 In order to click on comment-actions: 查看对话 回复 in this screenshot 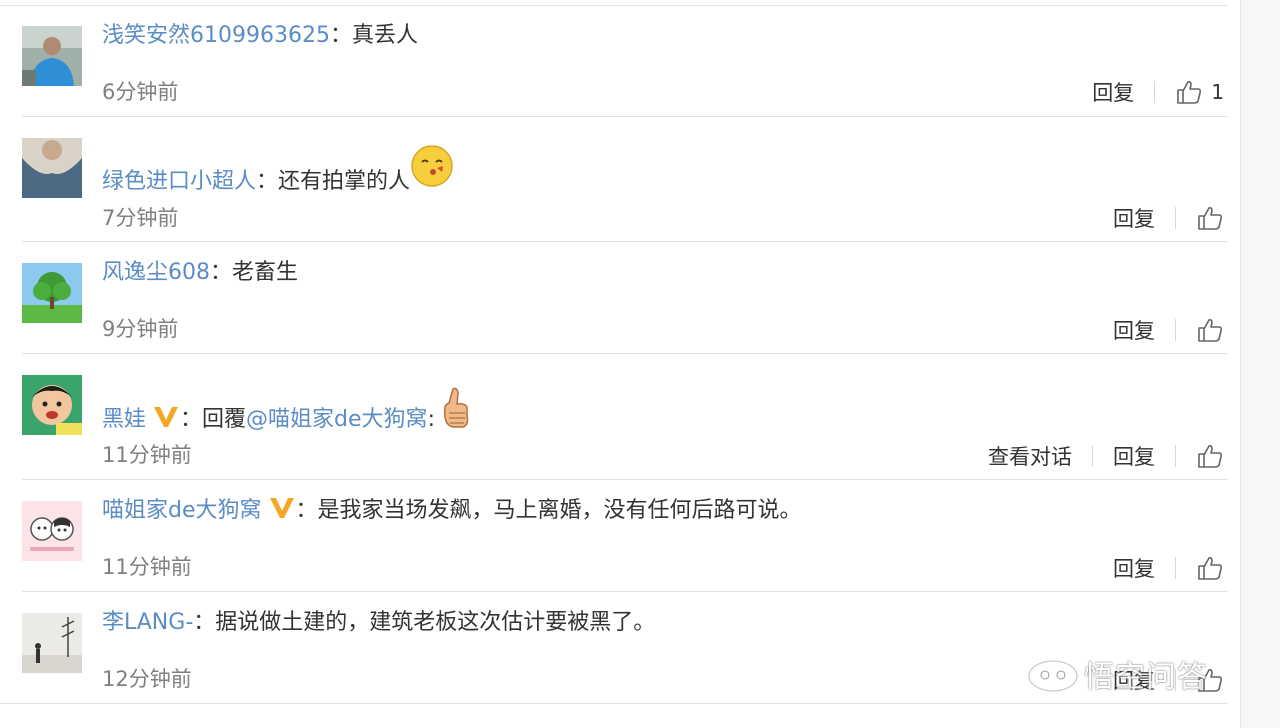, I will do `click(1106, 456)`.